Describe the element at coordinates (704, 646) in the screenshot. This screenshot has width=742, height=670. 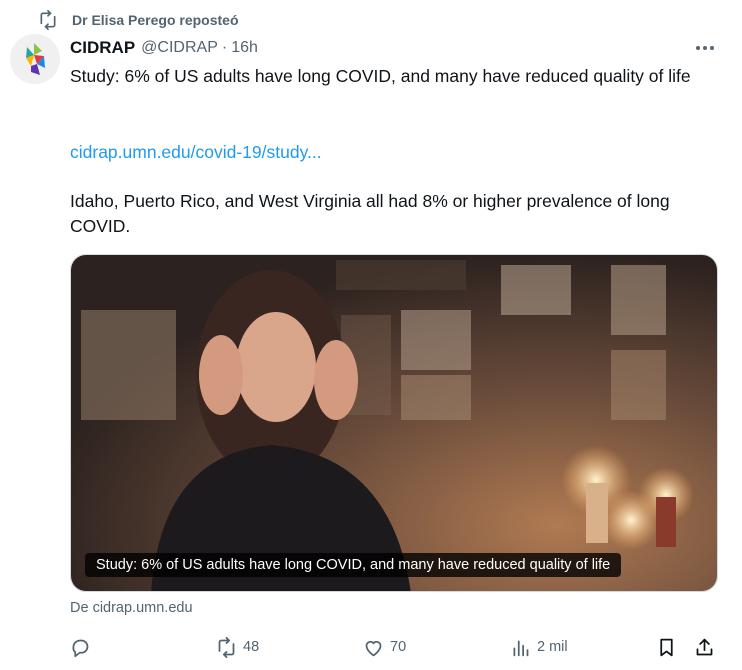
I see `share-icon` at that location.